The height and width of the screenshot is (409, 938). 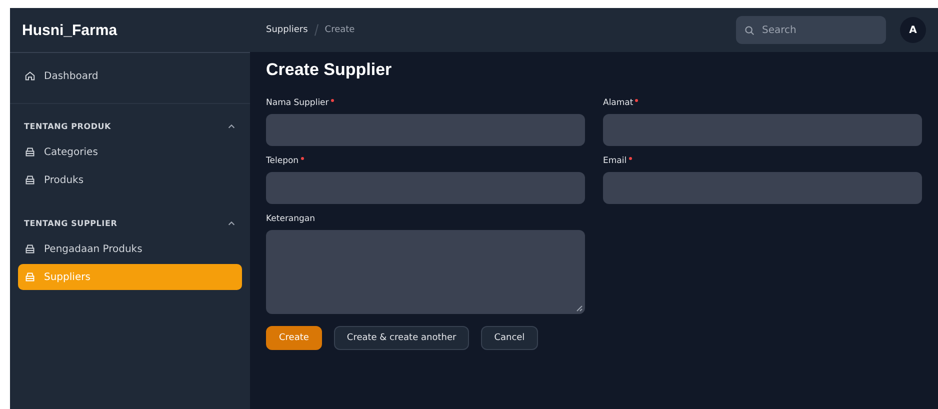 I want to click on group-heading: TENTANG PRODUK, so click(x=68, y=126).